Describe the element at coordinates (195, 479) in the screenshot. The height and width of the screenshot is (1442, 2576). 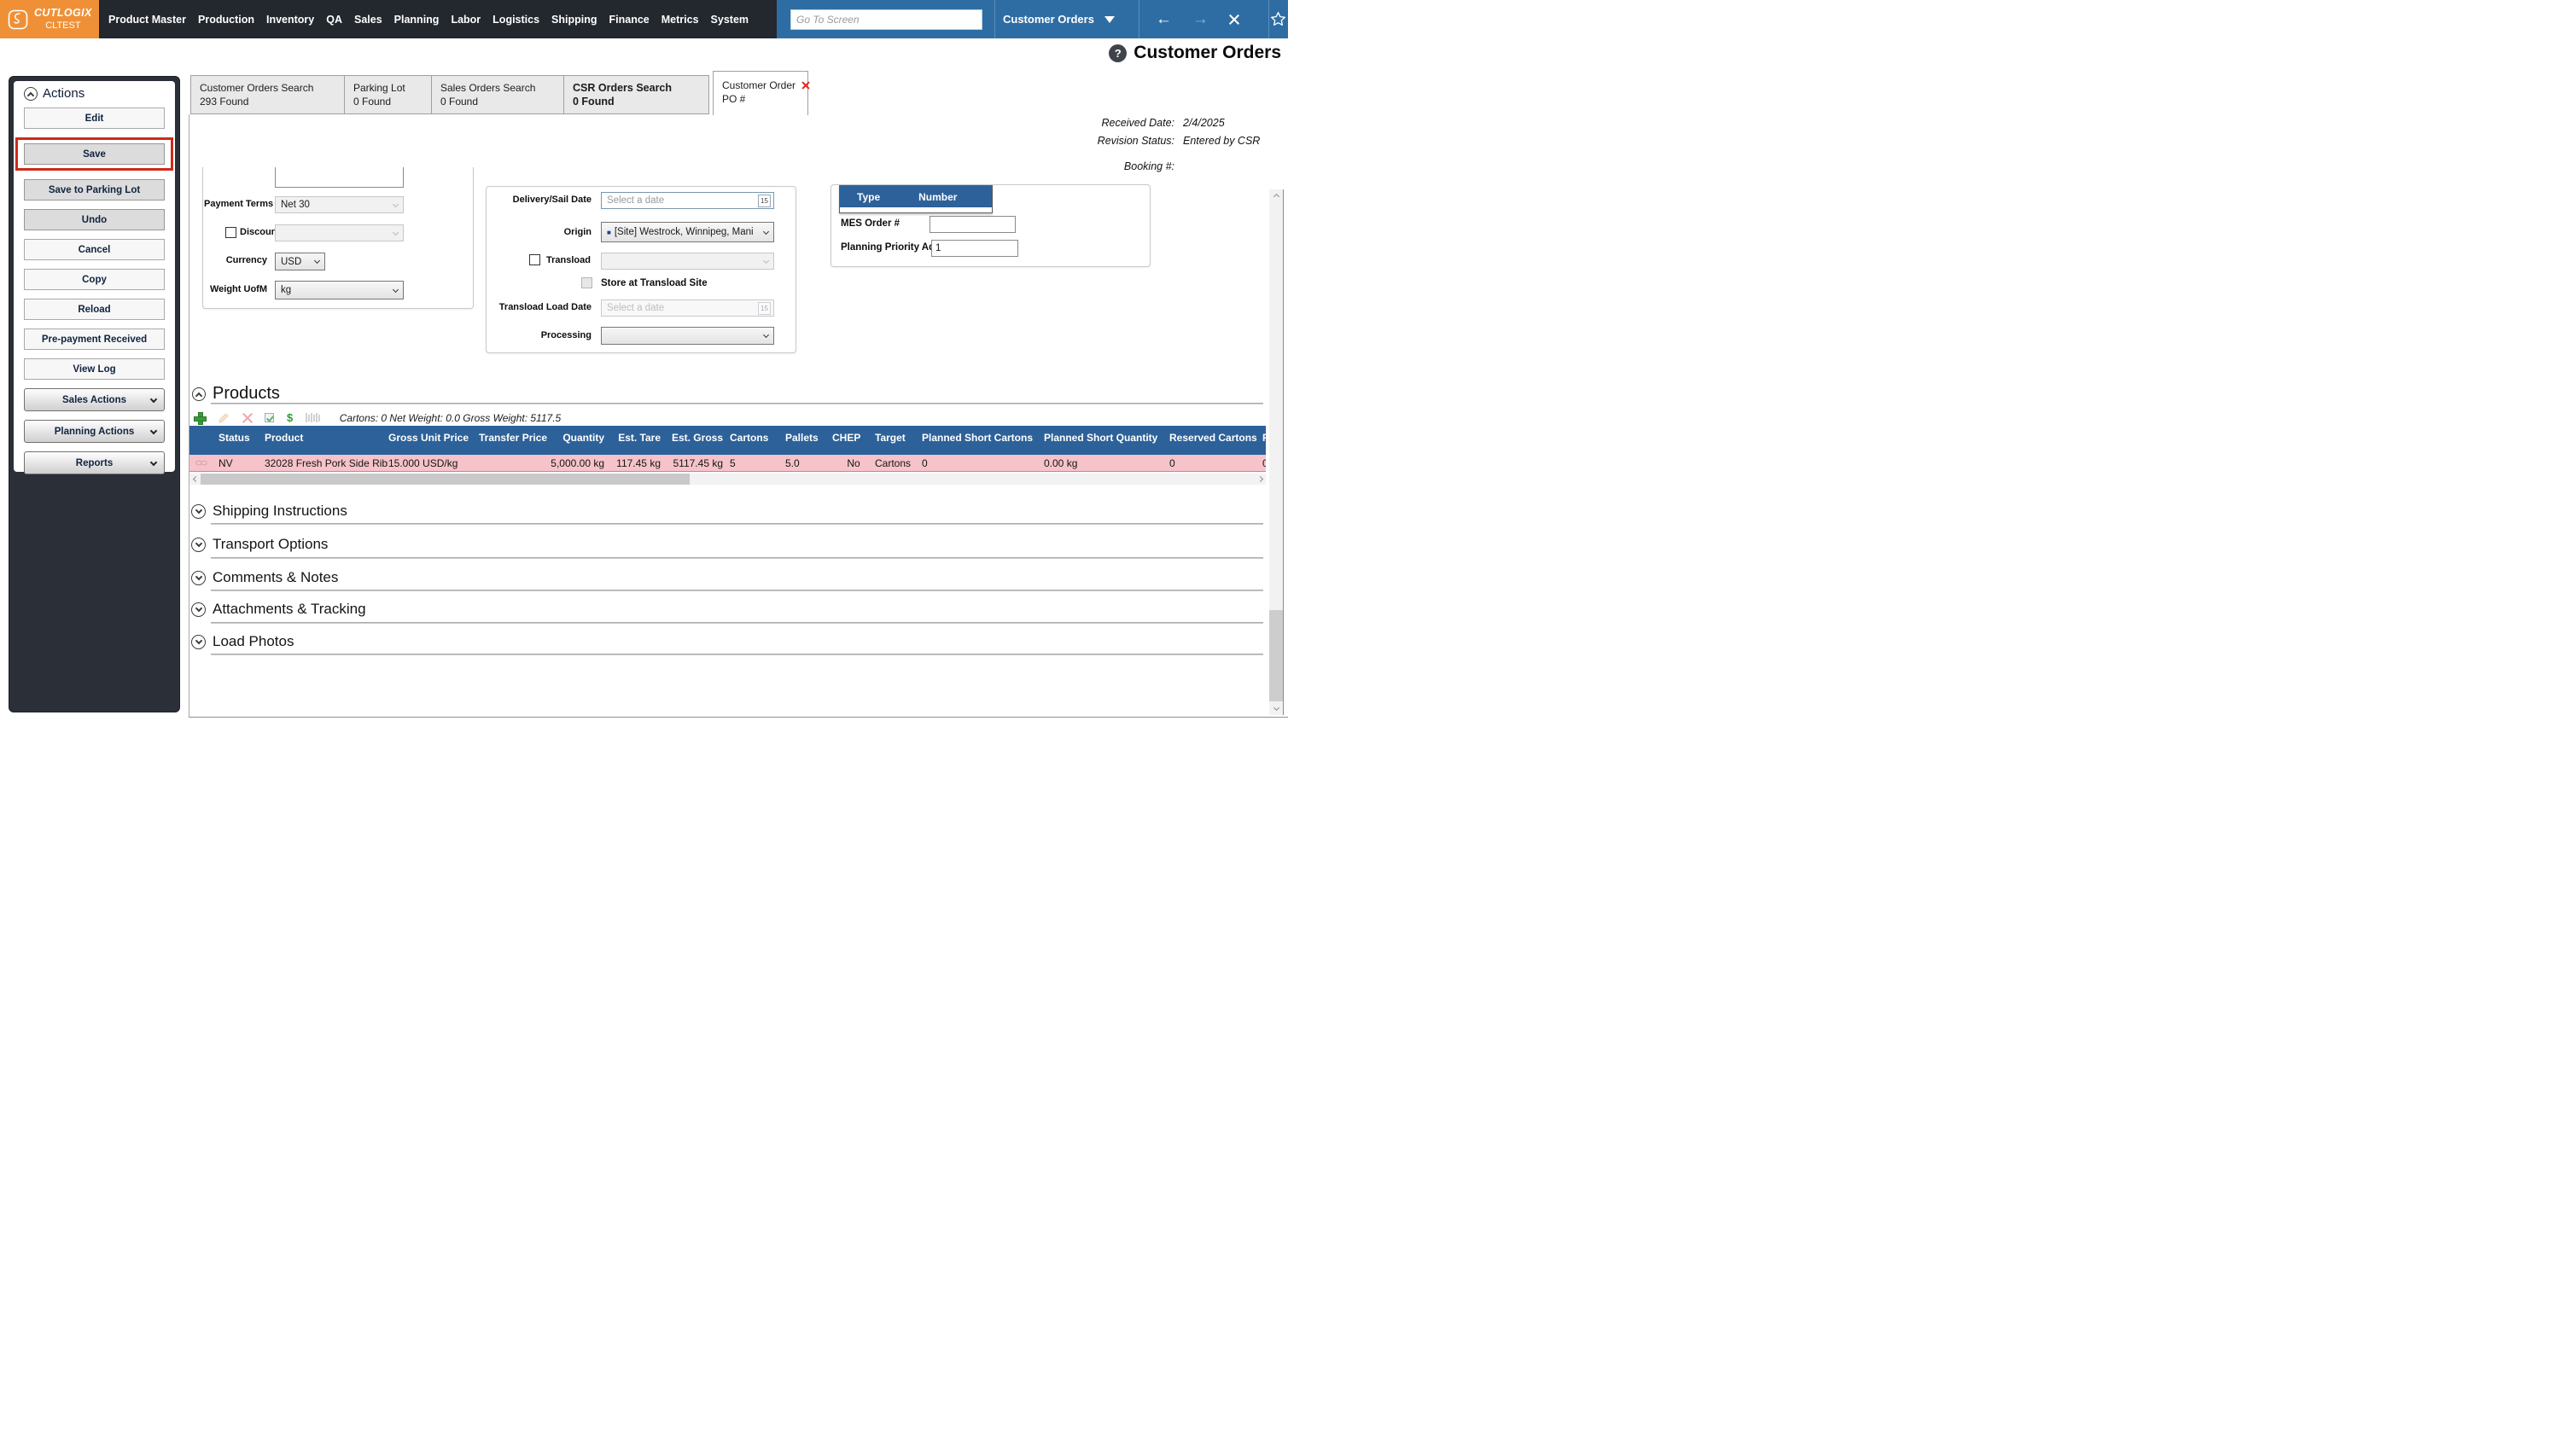
I see `scroll-left-button` at that location.